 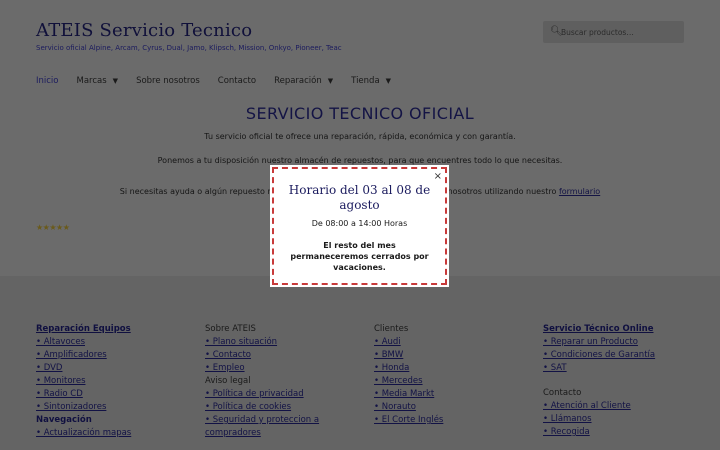 I want to click on footer-heading: Contacto, so click(x=562, y=393).